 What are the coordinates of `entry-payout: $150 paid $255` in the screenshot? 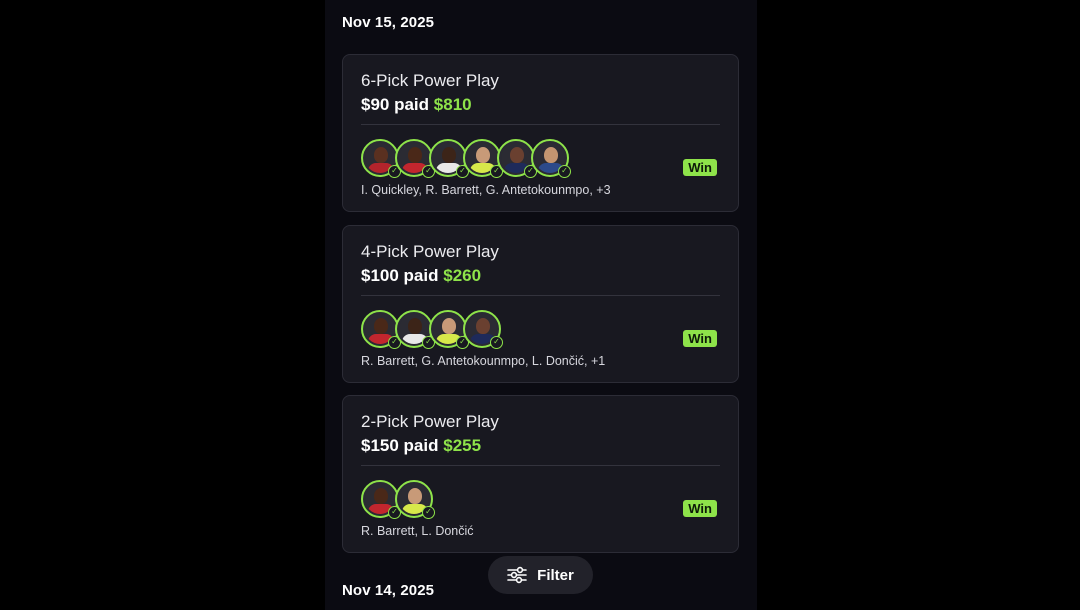 It's located at (421, 446).